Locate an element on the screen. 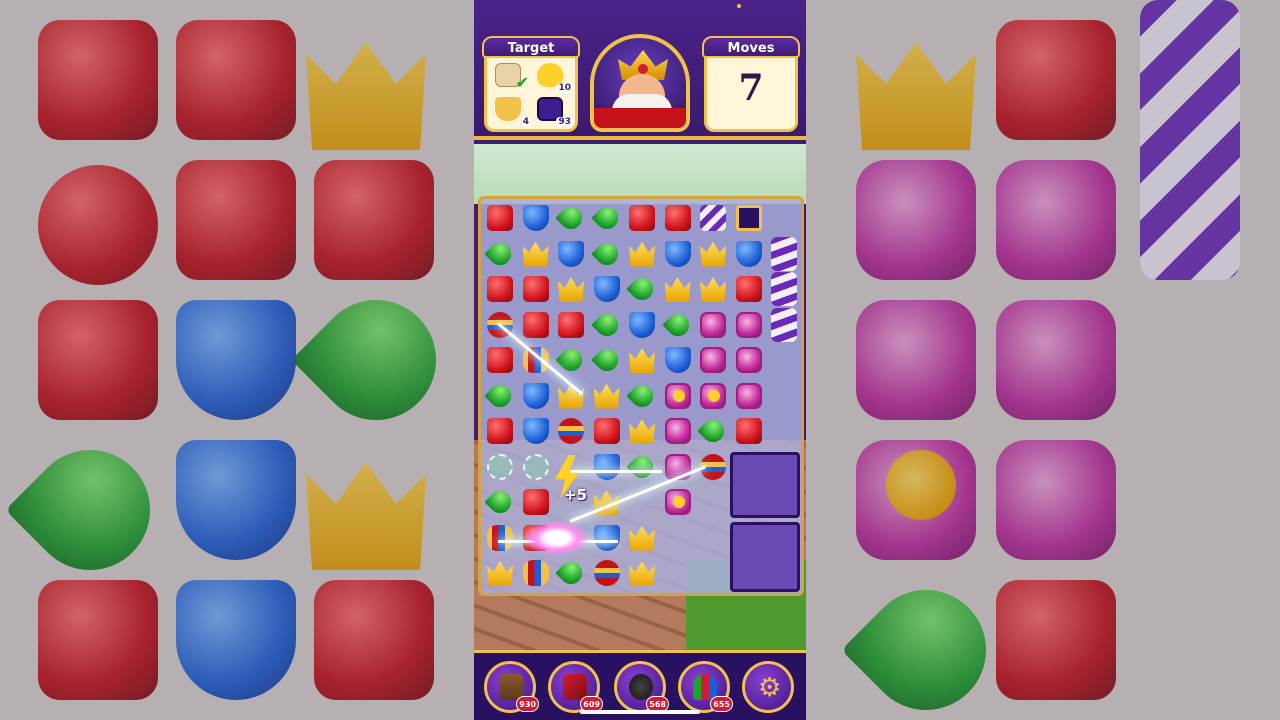  gear-icon: ⚙ is located at coordinates (770, 688).